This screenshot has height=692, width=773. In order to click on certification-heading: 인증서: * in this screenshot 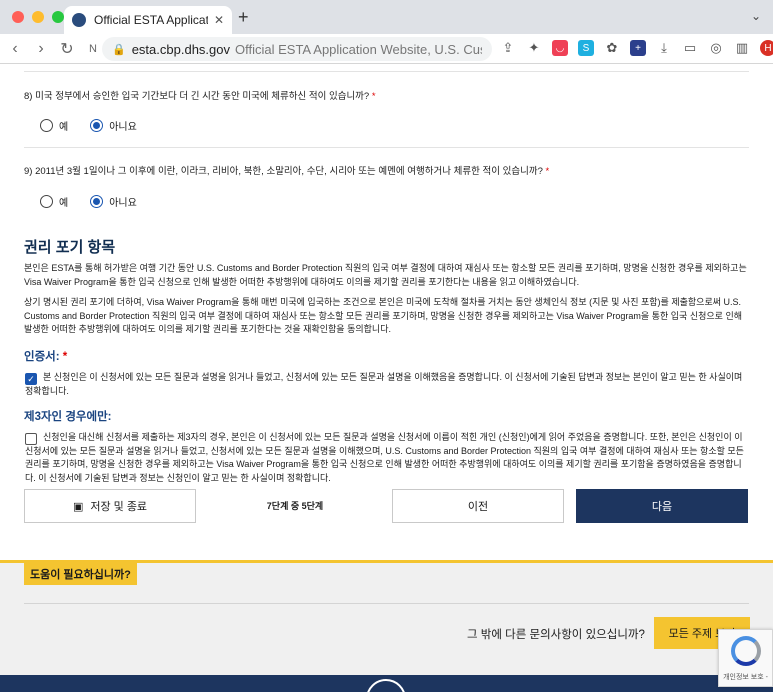, I will do `click(45, 356)`.